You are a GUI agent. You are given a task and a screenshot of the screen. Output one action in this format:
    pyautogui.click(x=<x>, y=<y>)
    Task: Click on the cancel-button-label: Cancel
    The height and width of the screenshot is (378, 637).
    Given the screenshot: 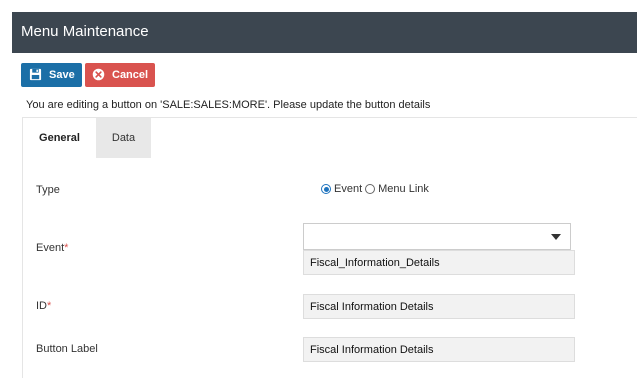 What is the action you would take?
    pyautogui.click(x=130, y=75)
    